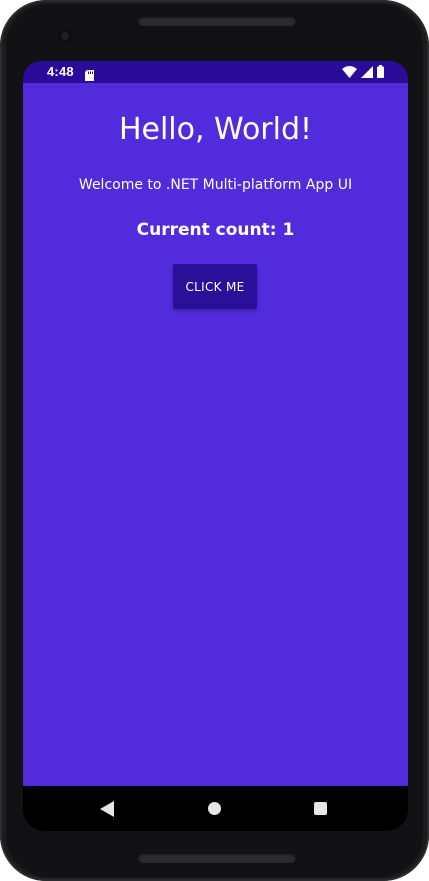  Describe the element at coordinates (380, 72) in the screenshot. I see `battery-icon` at that location.